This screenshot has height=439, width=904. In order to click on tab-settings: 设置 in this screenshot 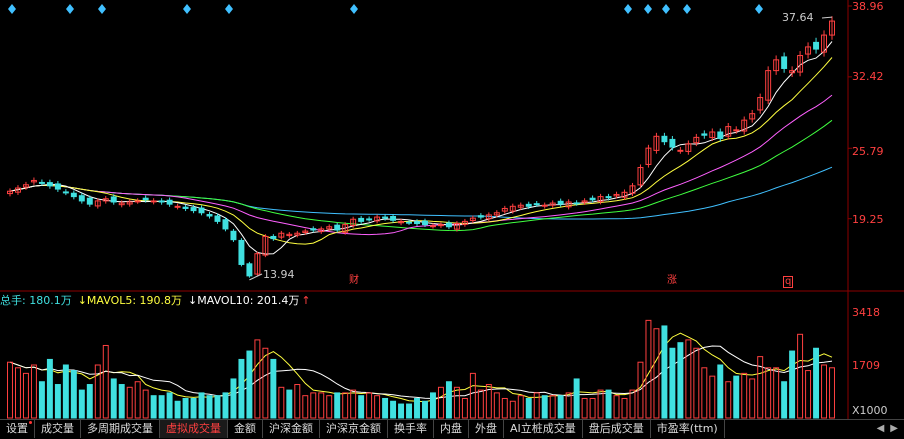, I will do `click(17, 429)`.